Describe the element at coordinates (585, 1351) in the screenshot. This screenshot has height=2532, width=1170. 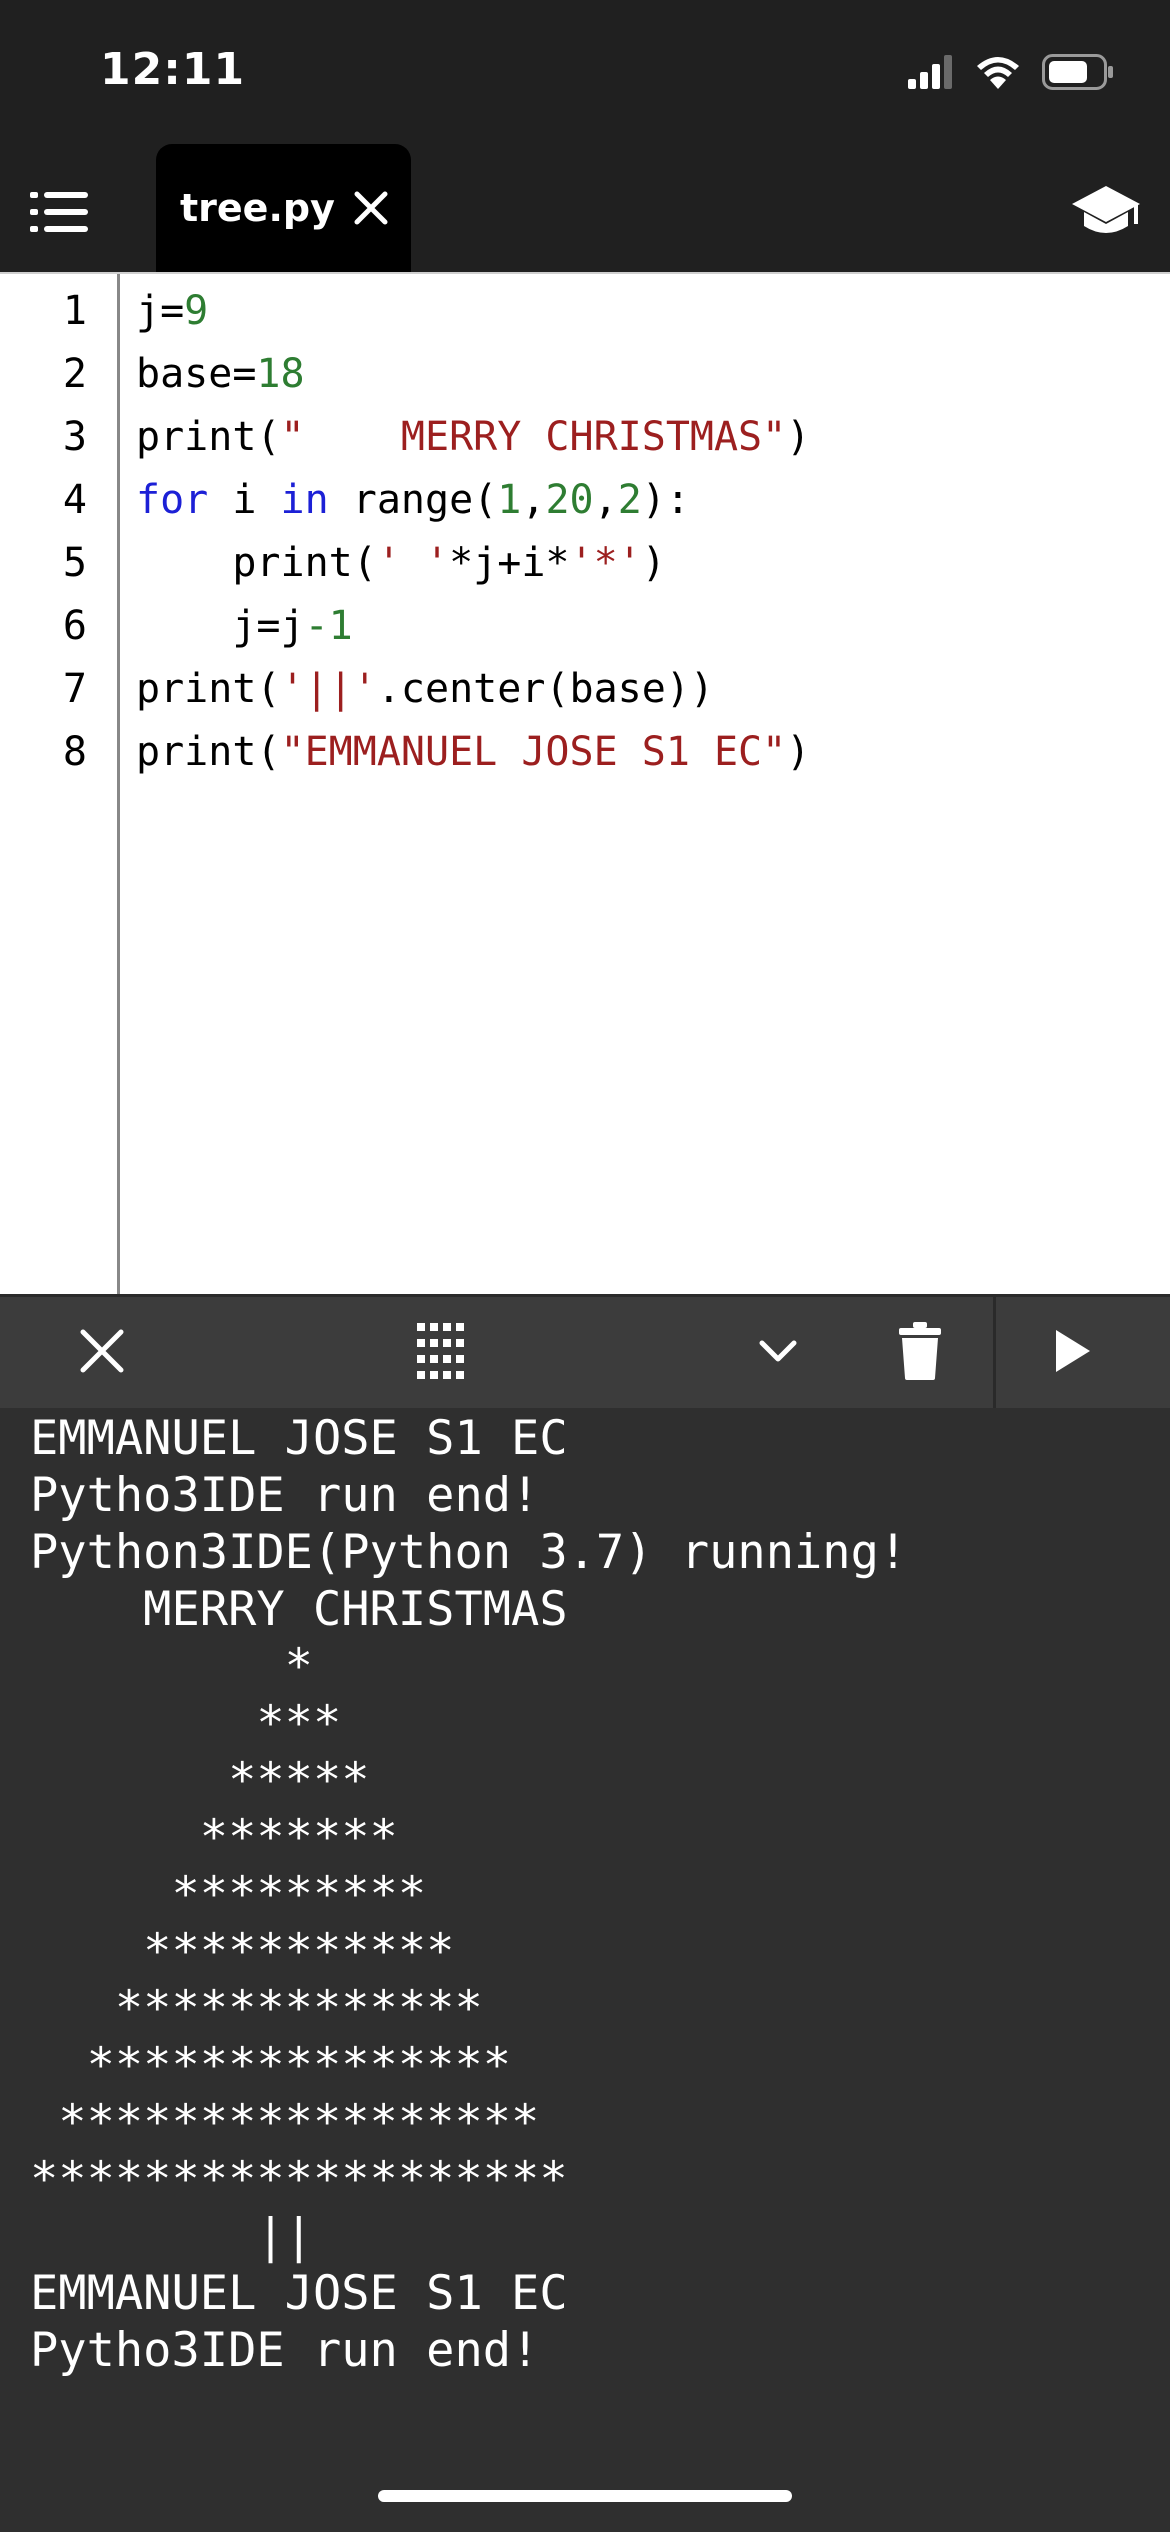
I see `console-toolbar` at that location.